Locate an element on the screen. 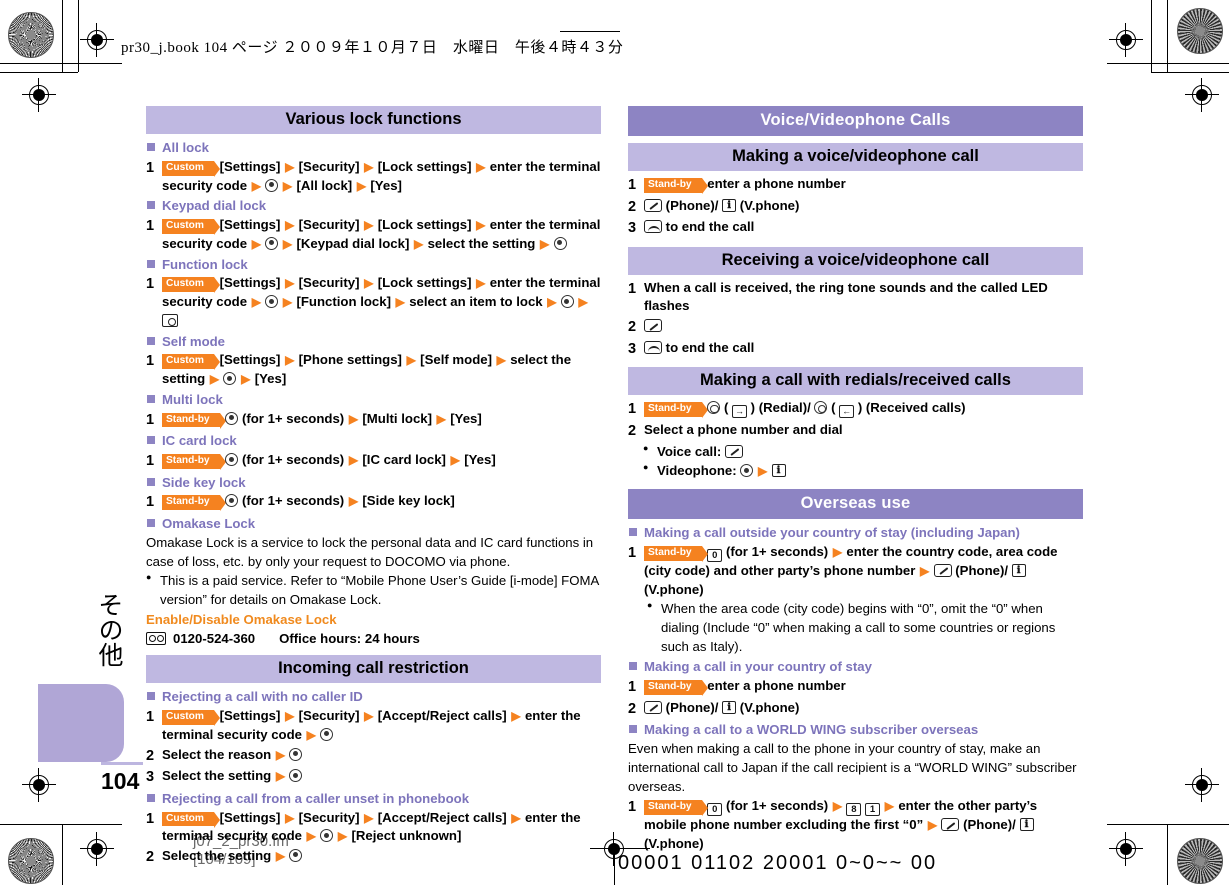  procedure-step: 1 Stand-by enter a phone number is located at coordinates (855, 185).